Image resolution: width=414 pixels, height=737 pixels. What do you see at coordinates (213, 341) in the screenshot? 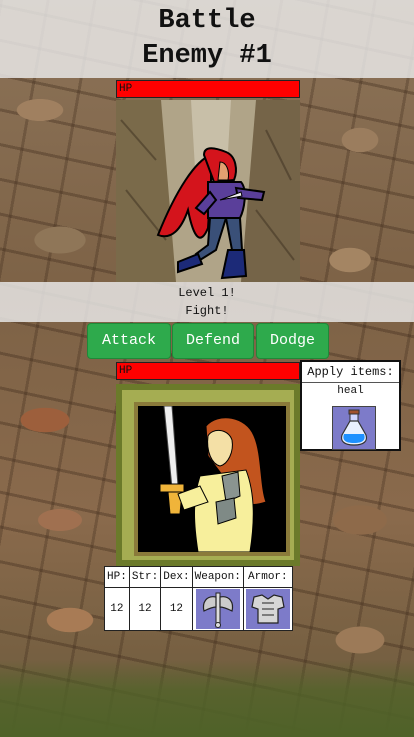
I see `defend-button: Defend` at bounding box center [213, 341].